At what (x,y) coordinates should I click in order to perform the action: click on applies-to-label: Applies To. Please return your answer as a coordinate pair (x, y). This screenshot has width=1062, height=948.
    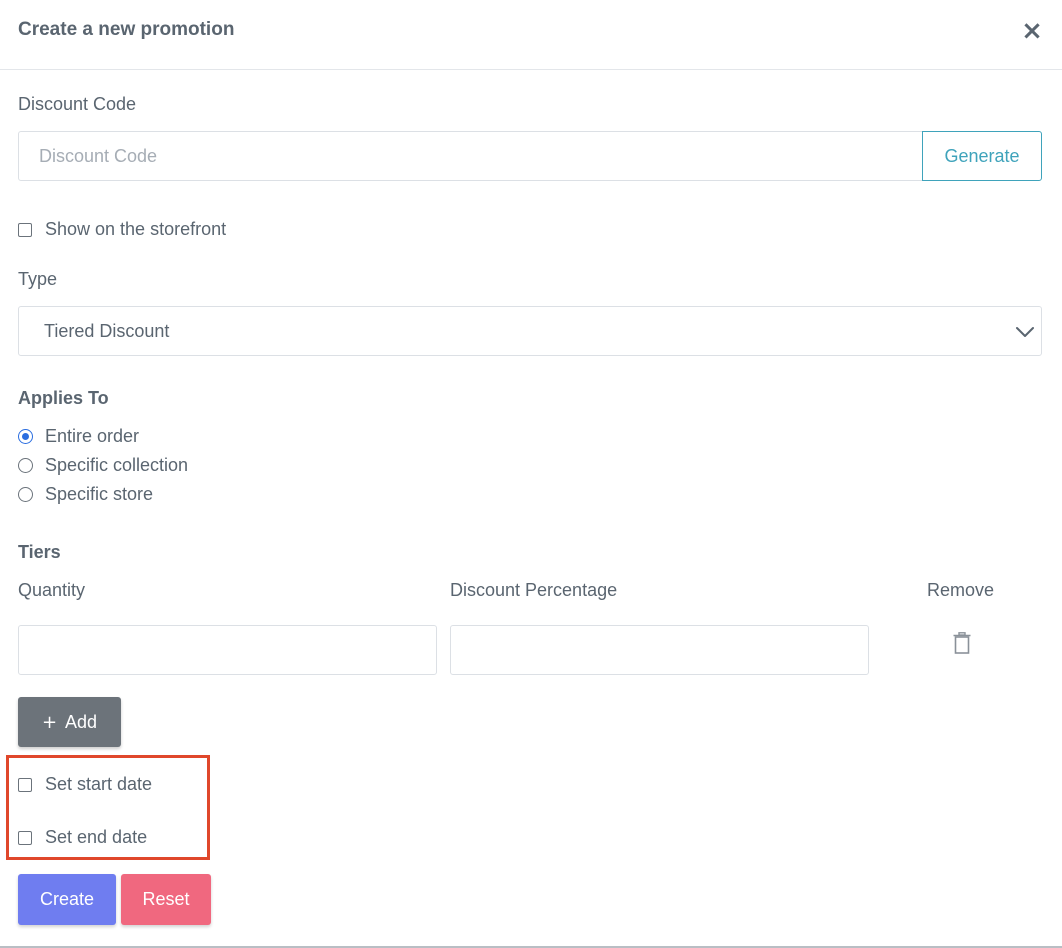
    Looking at the image, I should click on (63, 398).